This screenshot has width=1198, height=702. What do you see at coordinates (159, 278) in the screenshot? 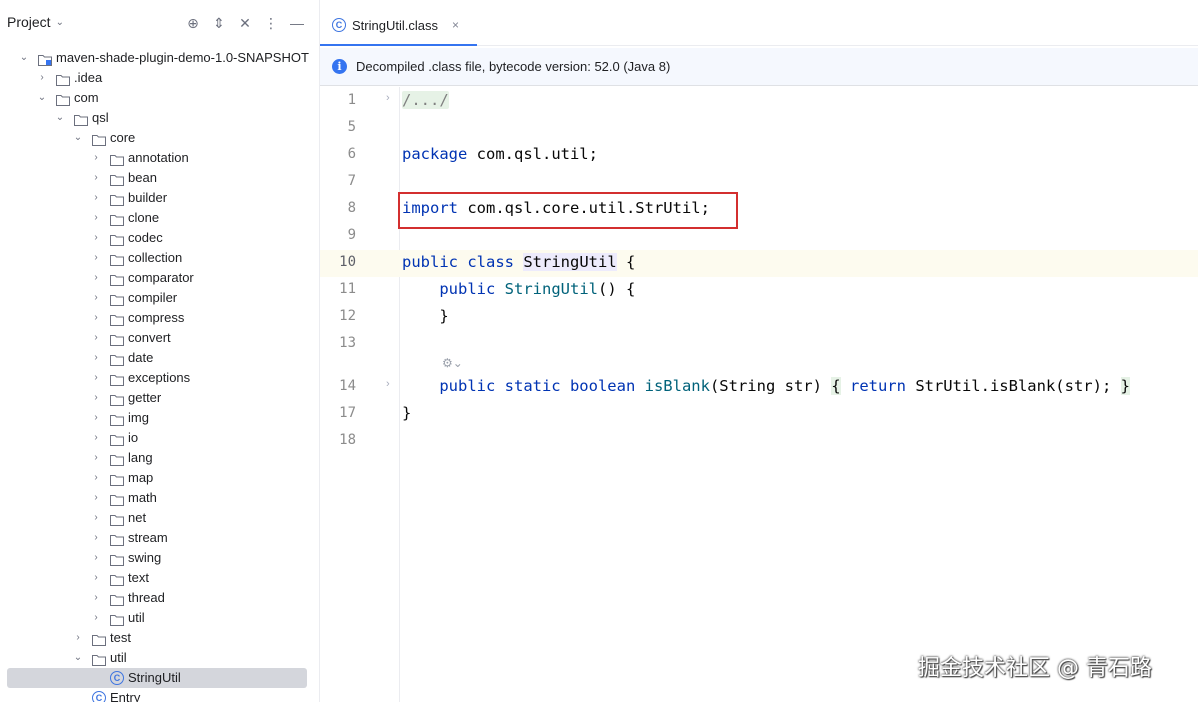
I see `tree-item: › comparator` at bounding box center [159, 278].